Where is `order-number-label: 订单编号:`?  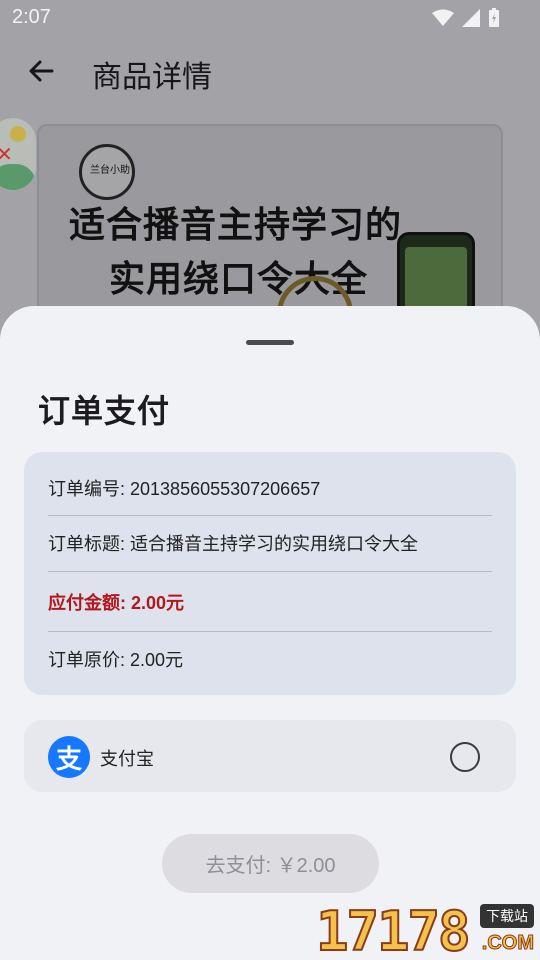 order-number-label: 订单编号: is located at coordinates (89, 489).